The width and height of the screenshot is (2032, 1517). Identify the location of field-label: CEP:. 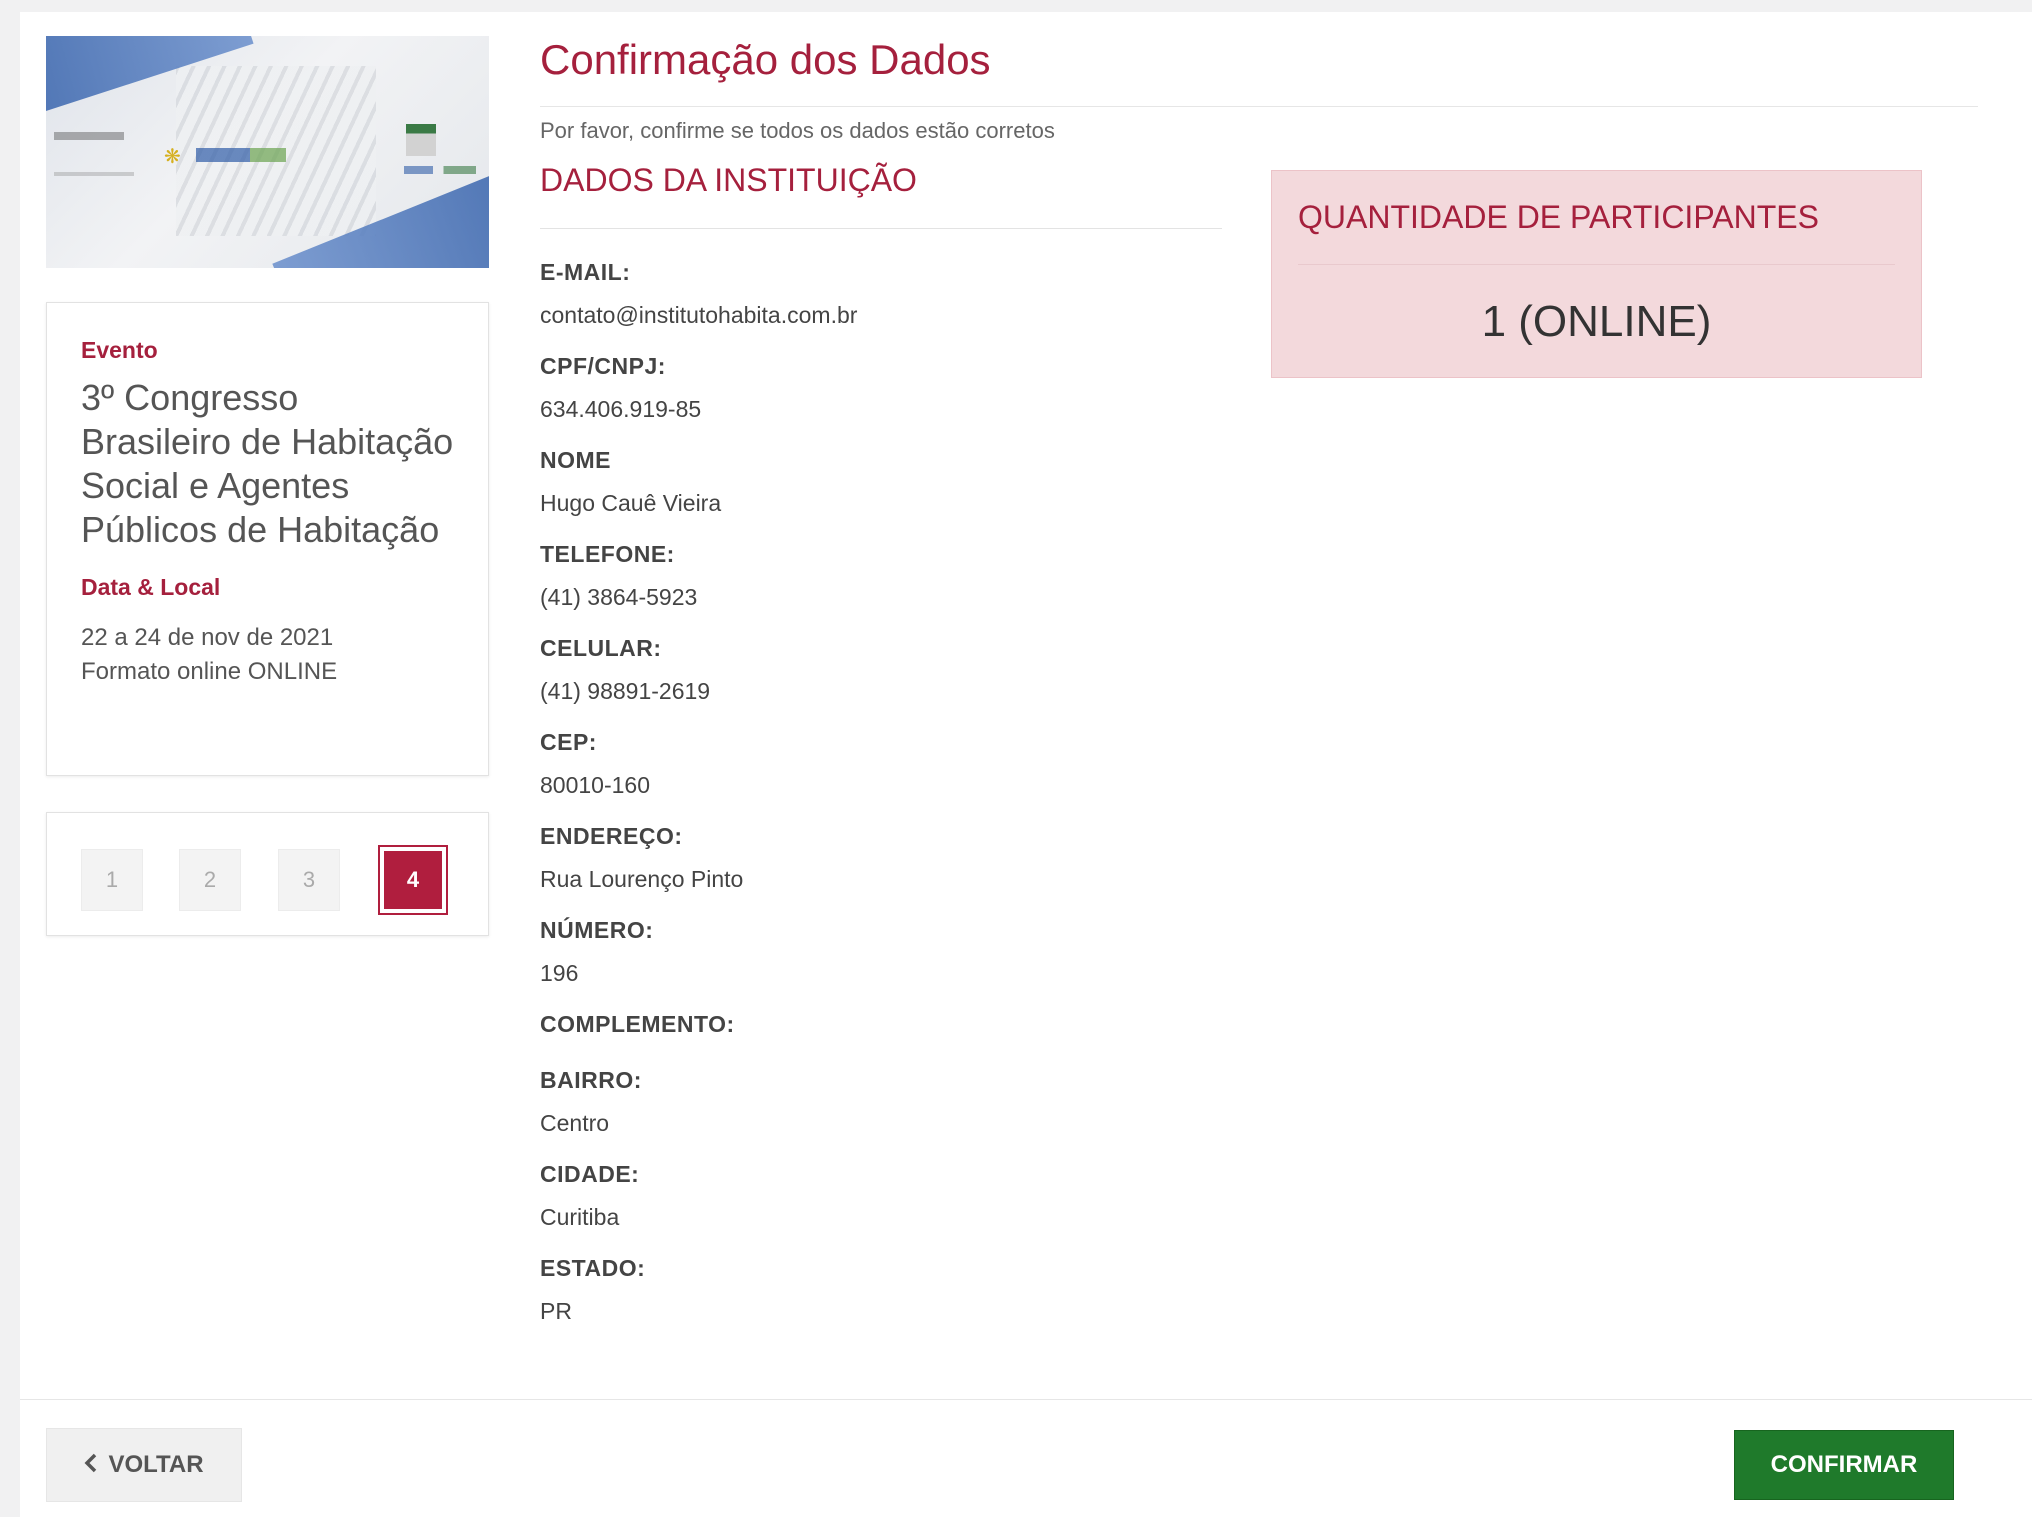
(568, 742).